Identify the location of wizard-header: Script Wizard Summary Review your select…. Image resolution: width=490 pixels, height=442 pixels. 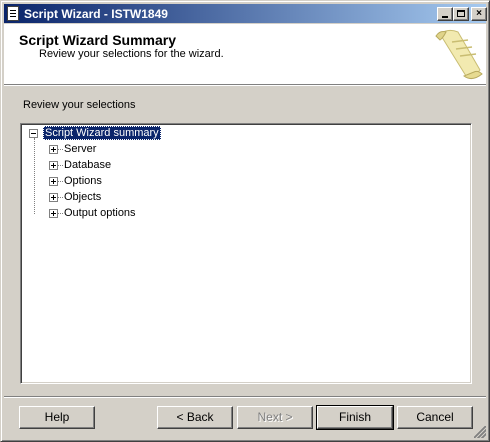
(245, 54).